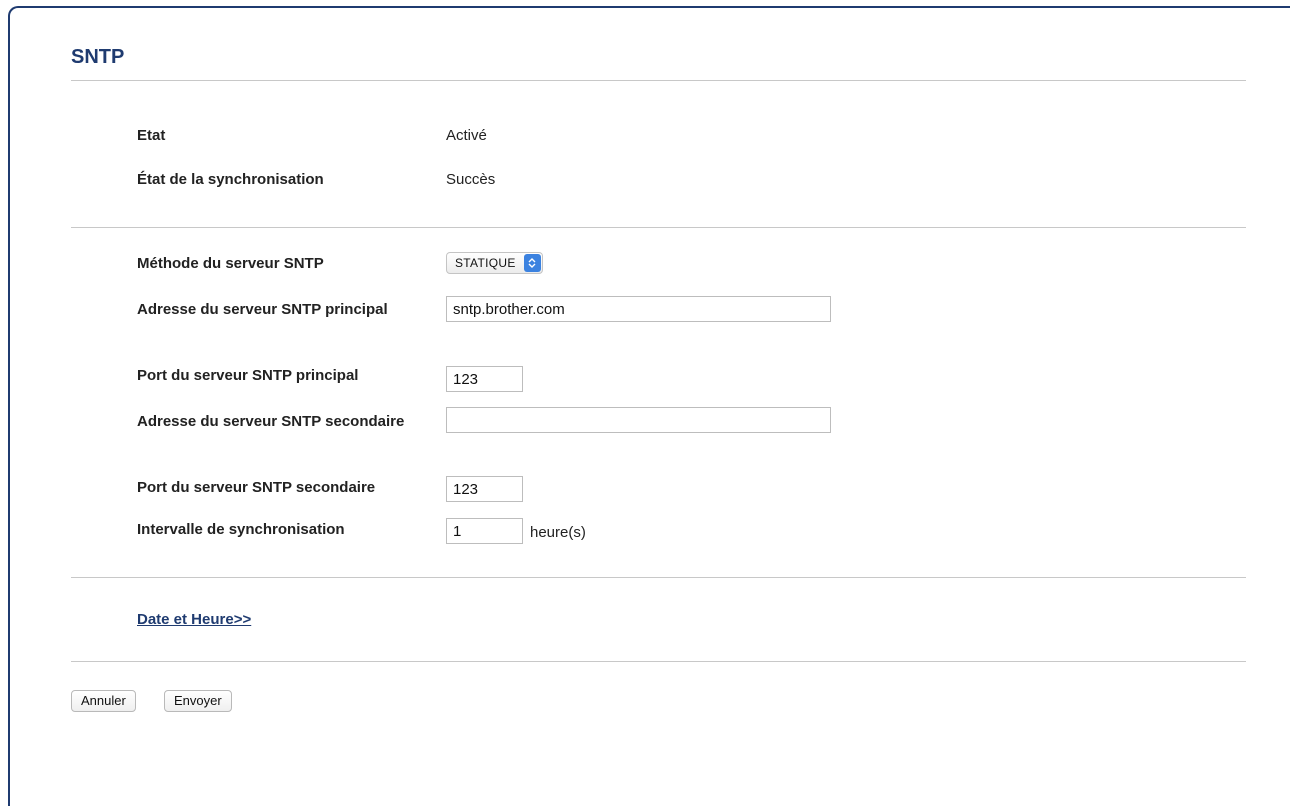 The height and width of the screenshot is (806, 1290). What do you see at coordinates (558, 532) in the screenshot?
I see `interval-unit: heure(s)` at bounding box center [558, 532].